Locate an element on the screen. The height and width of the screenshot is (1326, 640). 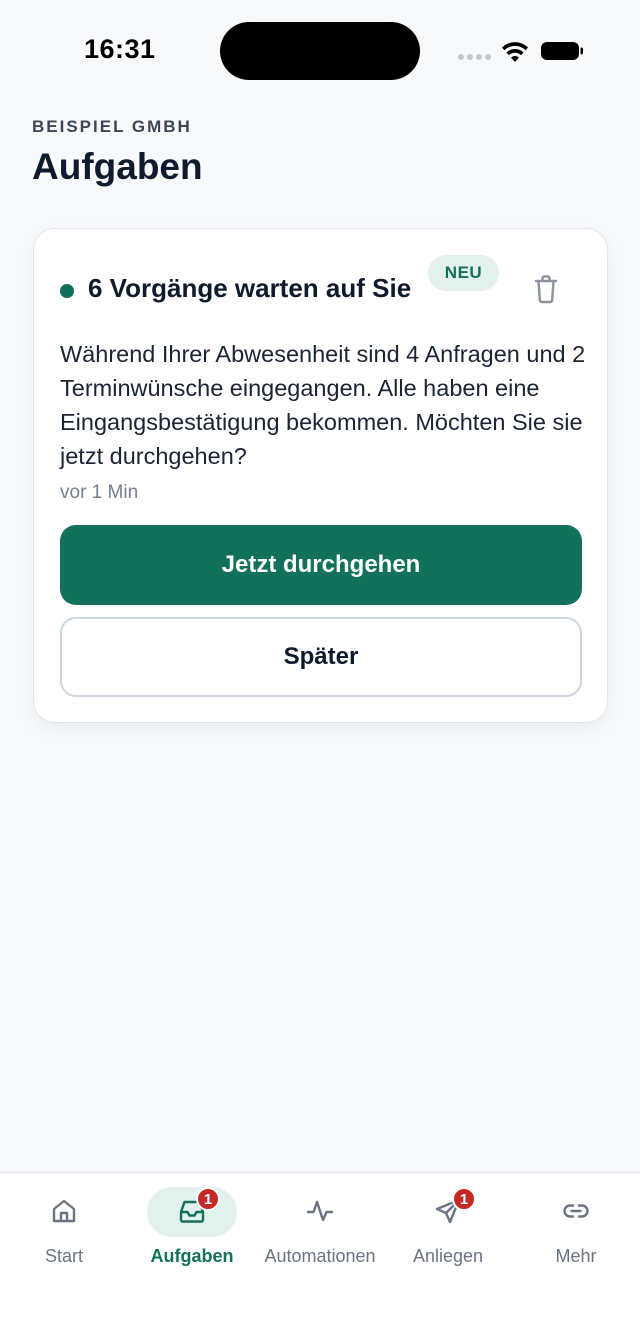
nav-item-automationen: Automationen is located at coordinates (320, 1228).